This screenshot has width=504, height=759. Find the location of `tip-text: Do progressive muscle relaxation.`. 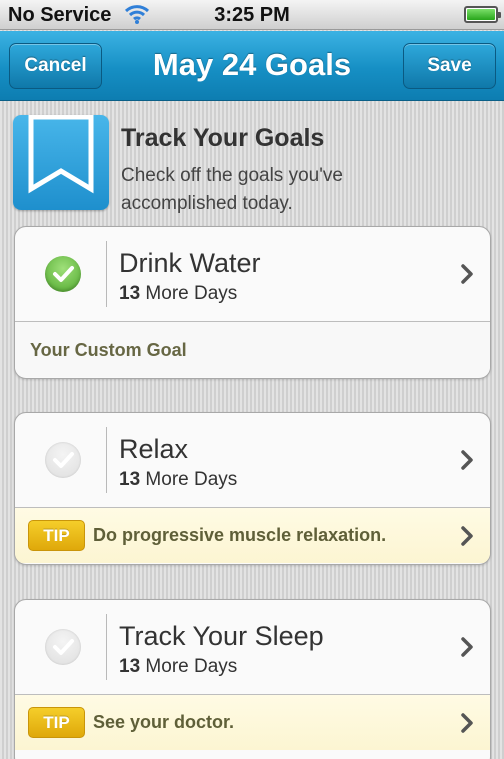

tip-text: Do progressive muscle relaxation. is located at coordinates (240, 535).